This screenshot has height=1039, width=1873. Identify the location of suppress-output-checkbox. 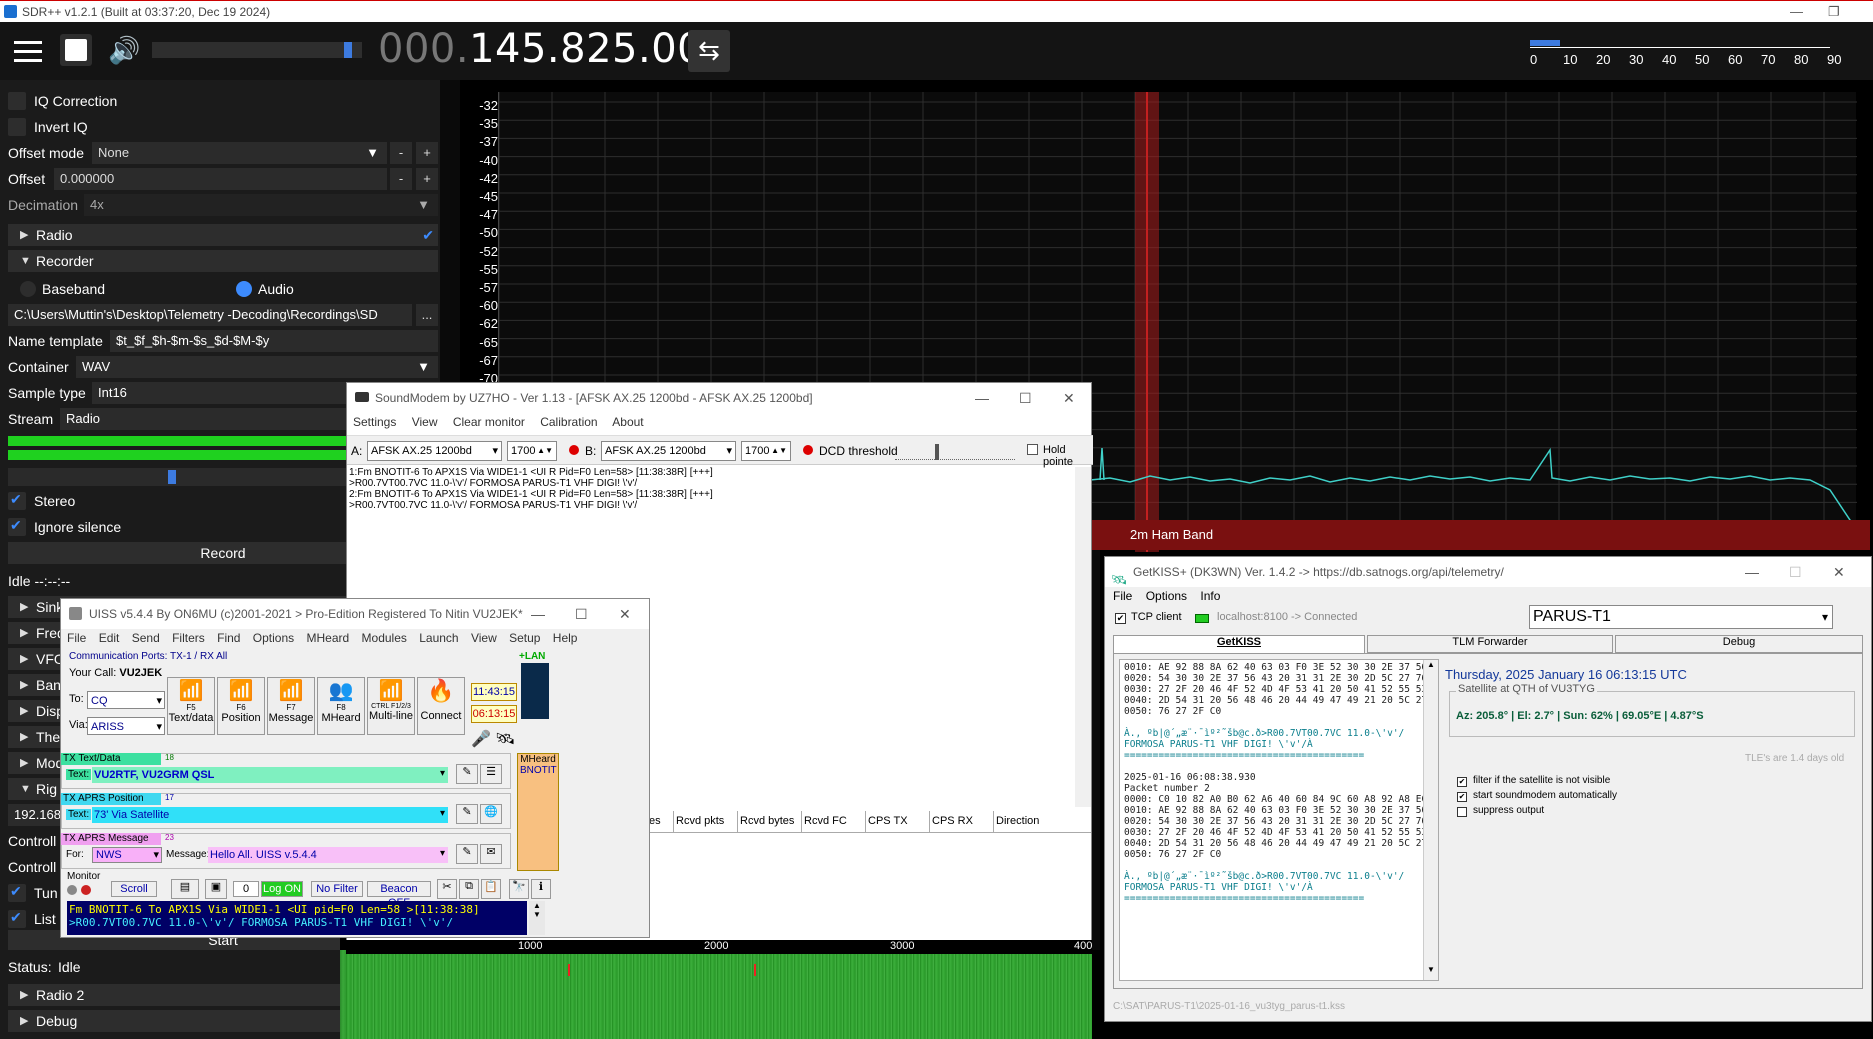
(1462, 812).